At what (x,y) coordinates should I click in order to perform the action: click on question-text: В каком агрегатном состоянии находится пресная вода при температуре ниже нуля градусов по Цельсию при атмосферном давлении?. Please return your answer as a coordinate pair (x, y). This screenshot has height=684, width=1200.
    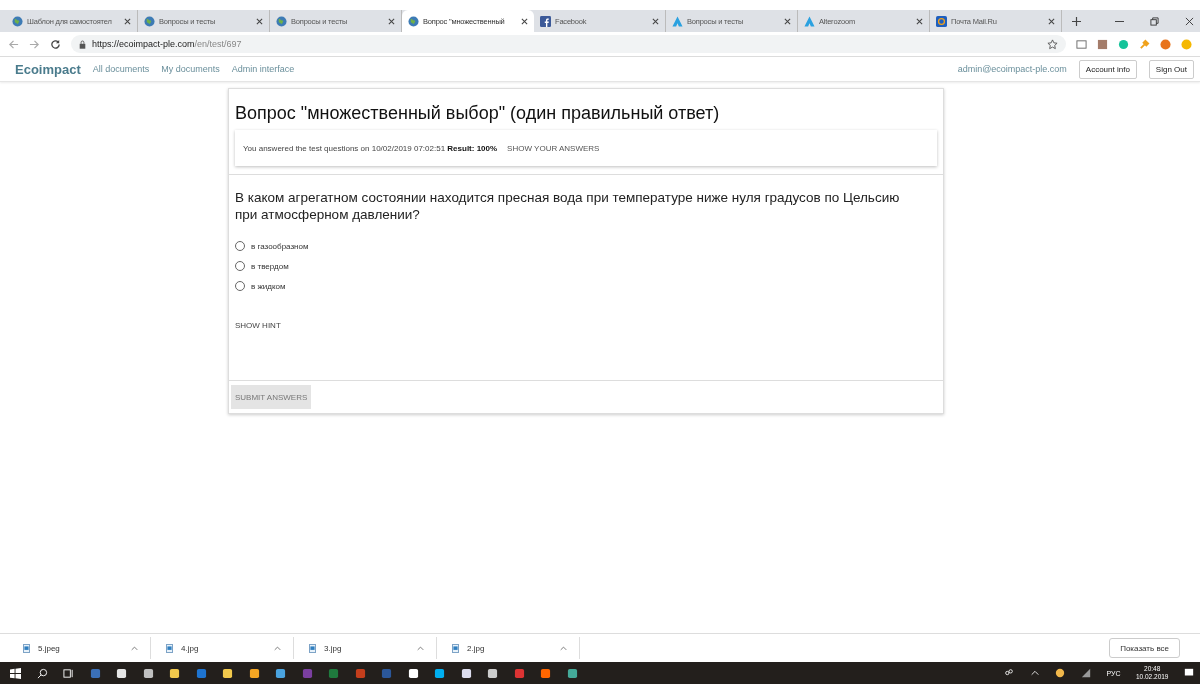
    Looking at the image, I should click on (568, 206).